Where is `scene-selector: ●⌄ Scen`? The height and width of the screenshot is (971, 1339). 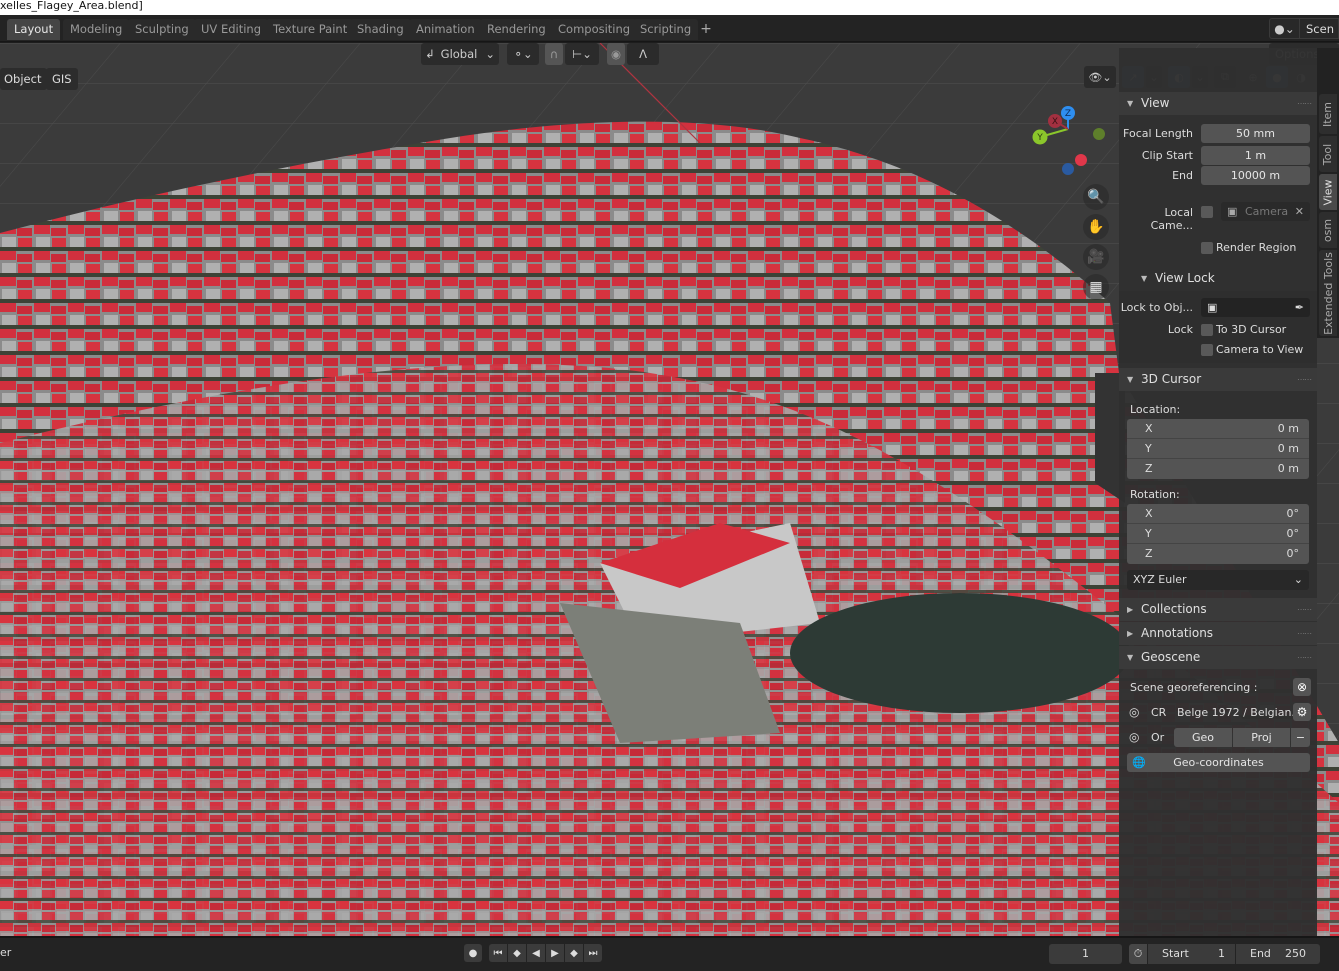
scene-selector: ●⌄ Scen is located at coordinates (1304, 28).